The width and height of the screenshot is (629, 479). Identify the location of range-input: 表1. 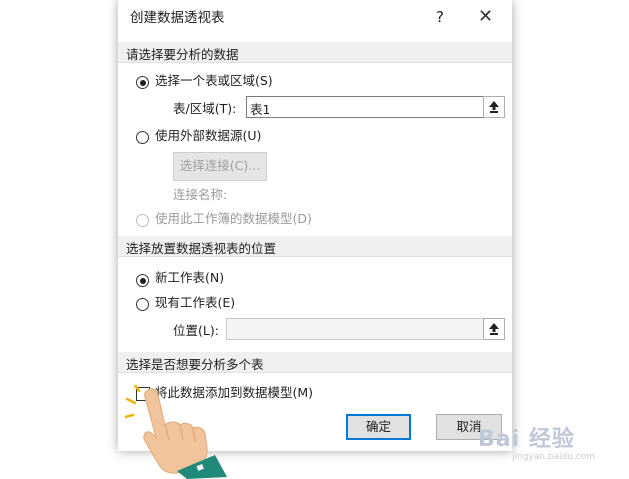
(367, 107).